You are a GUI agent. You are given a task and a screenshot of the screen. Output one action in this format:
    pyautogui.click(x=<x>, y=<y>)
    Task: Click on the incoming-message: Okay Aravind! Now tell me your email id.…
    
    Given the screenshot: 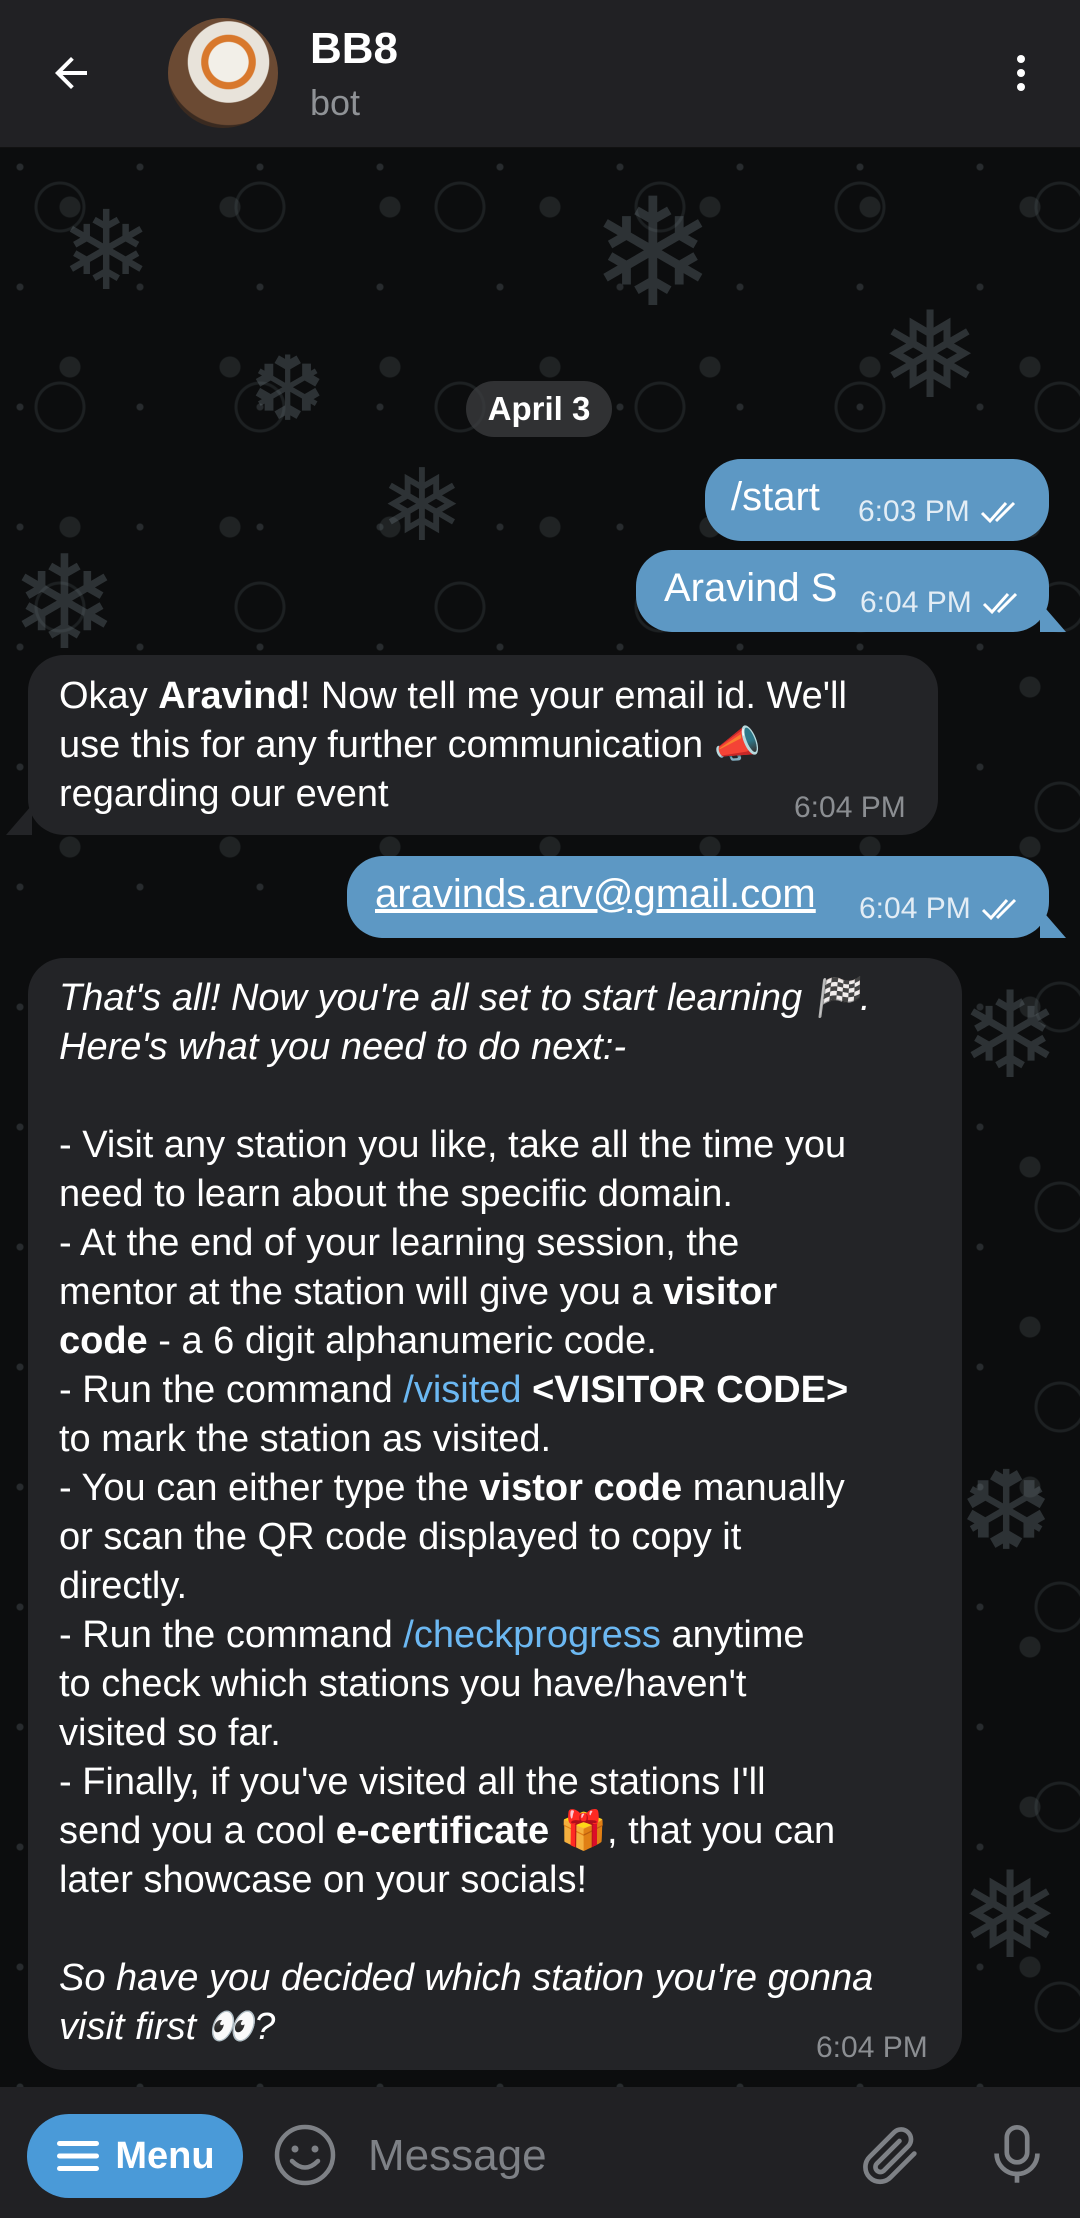 What is the action you would take?
    pyautogui.click(x=483, y=745)
    